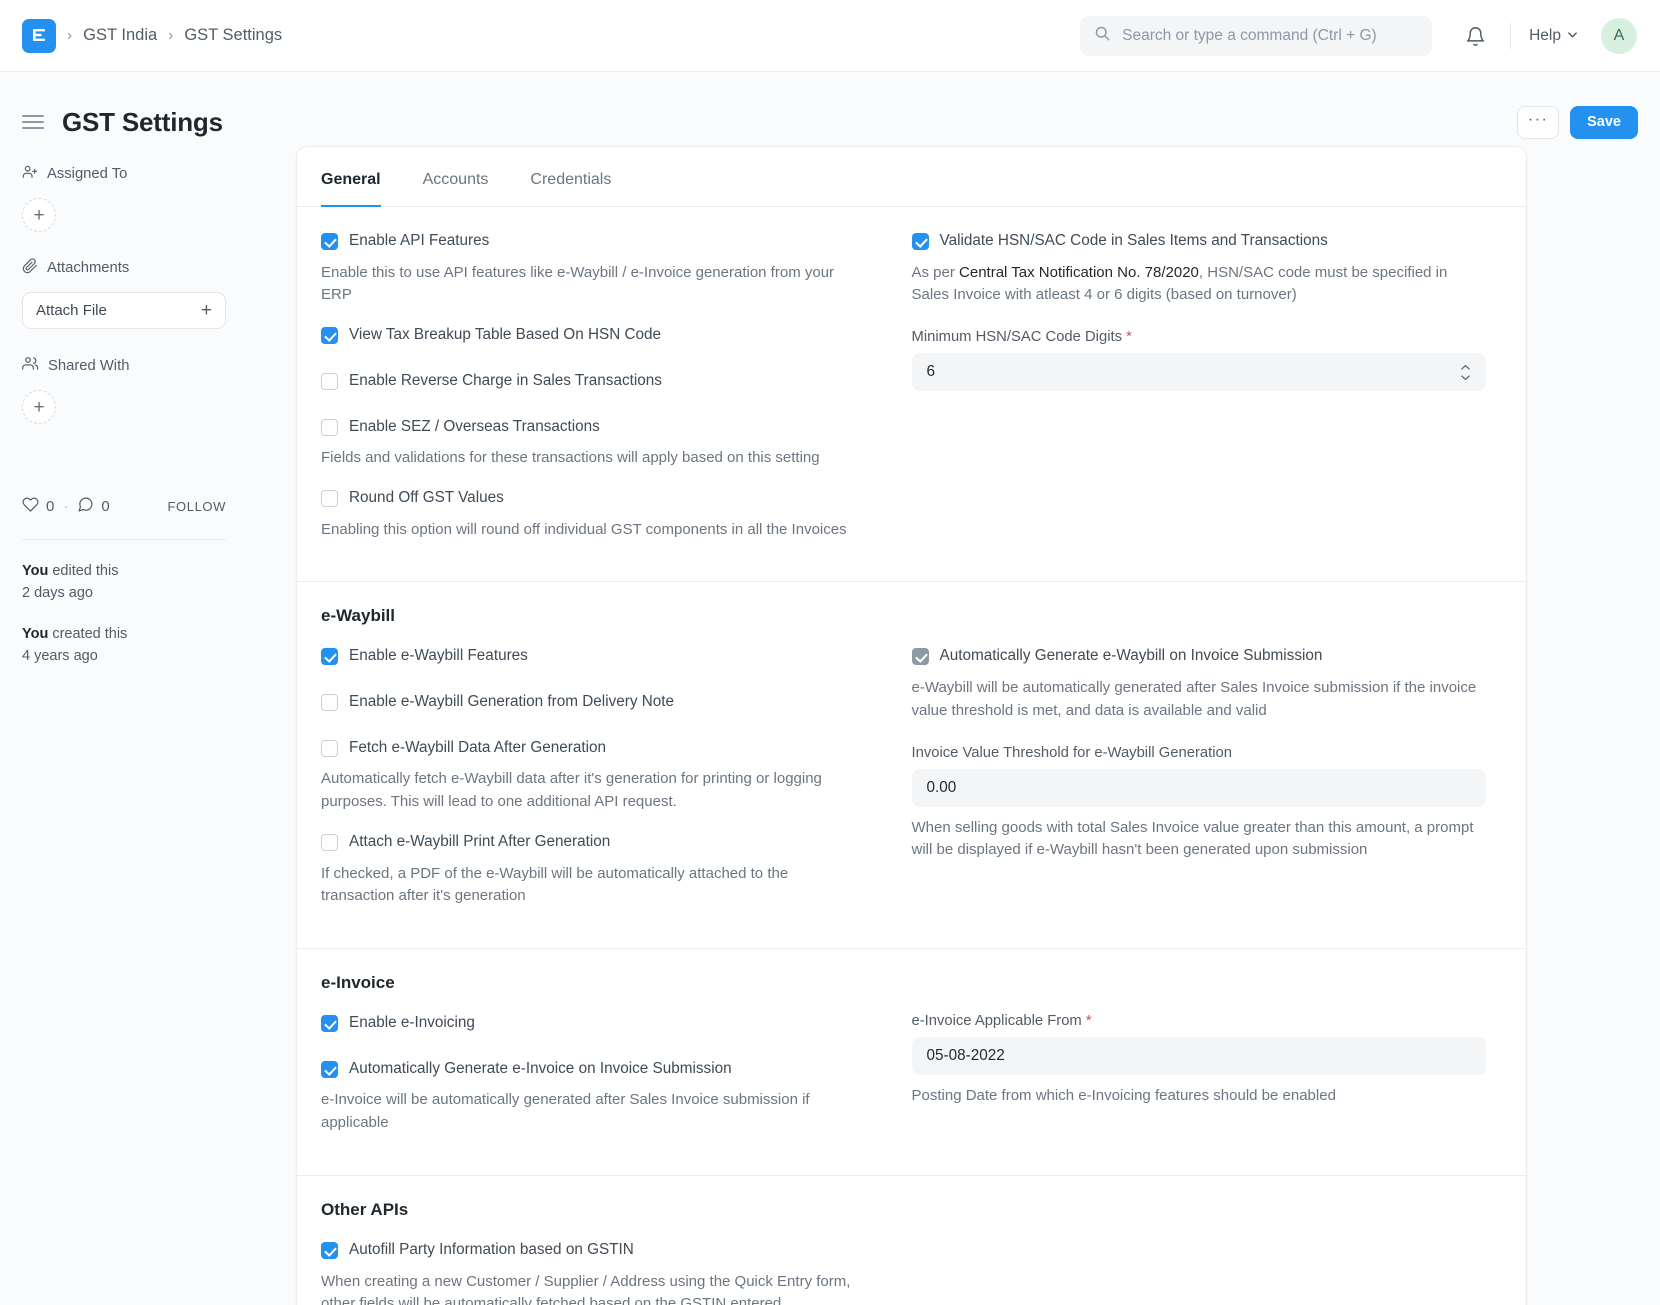 The image size is (1660, 1305). What do you see at coordinates (505, 335) in the screenshot?
I see `label-view-tax-breakup: View Tax Breakup Table Based On HSN Code` at bounding box center [505, 335].